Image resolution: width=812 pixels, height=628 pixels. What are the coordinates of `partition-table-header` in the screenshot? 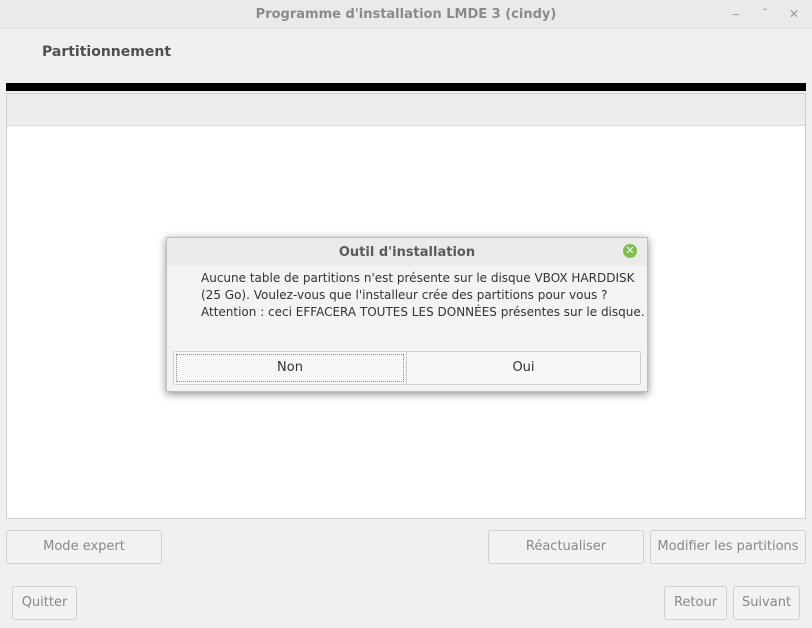 It's located at (406, 110).